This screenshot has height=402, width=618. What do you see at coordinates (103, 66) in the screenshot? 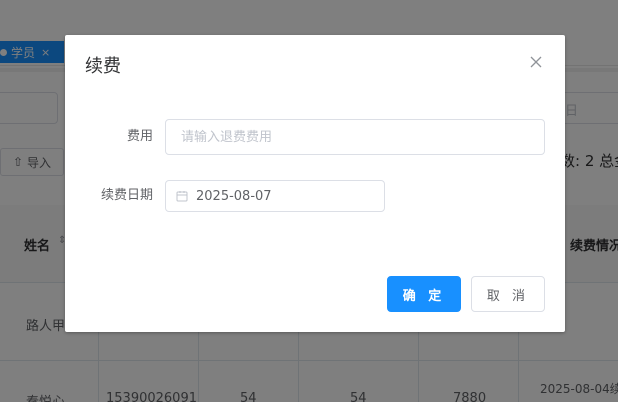
I see `dialog-title: 续费` at bounding box center [103, 66].